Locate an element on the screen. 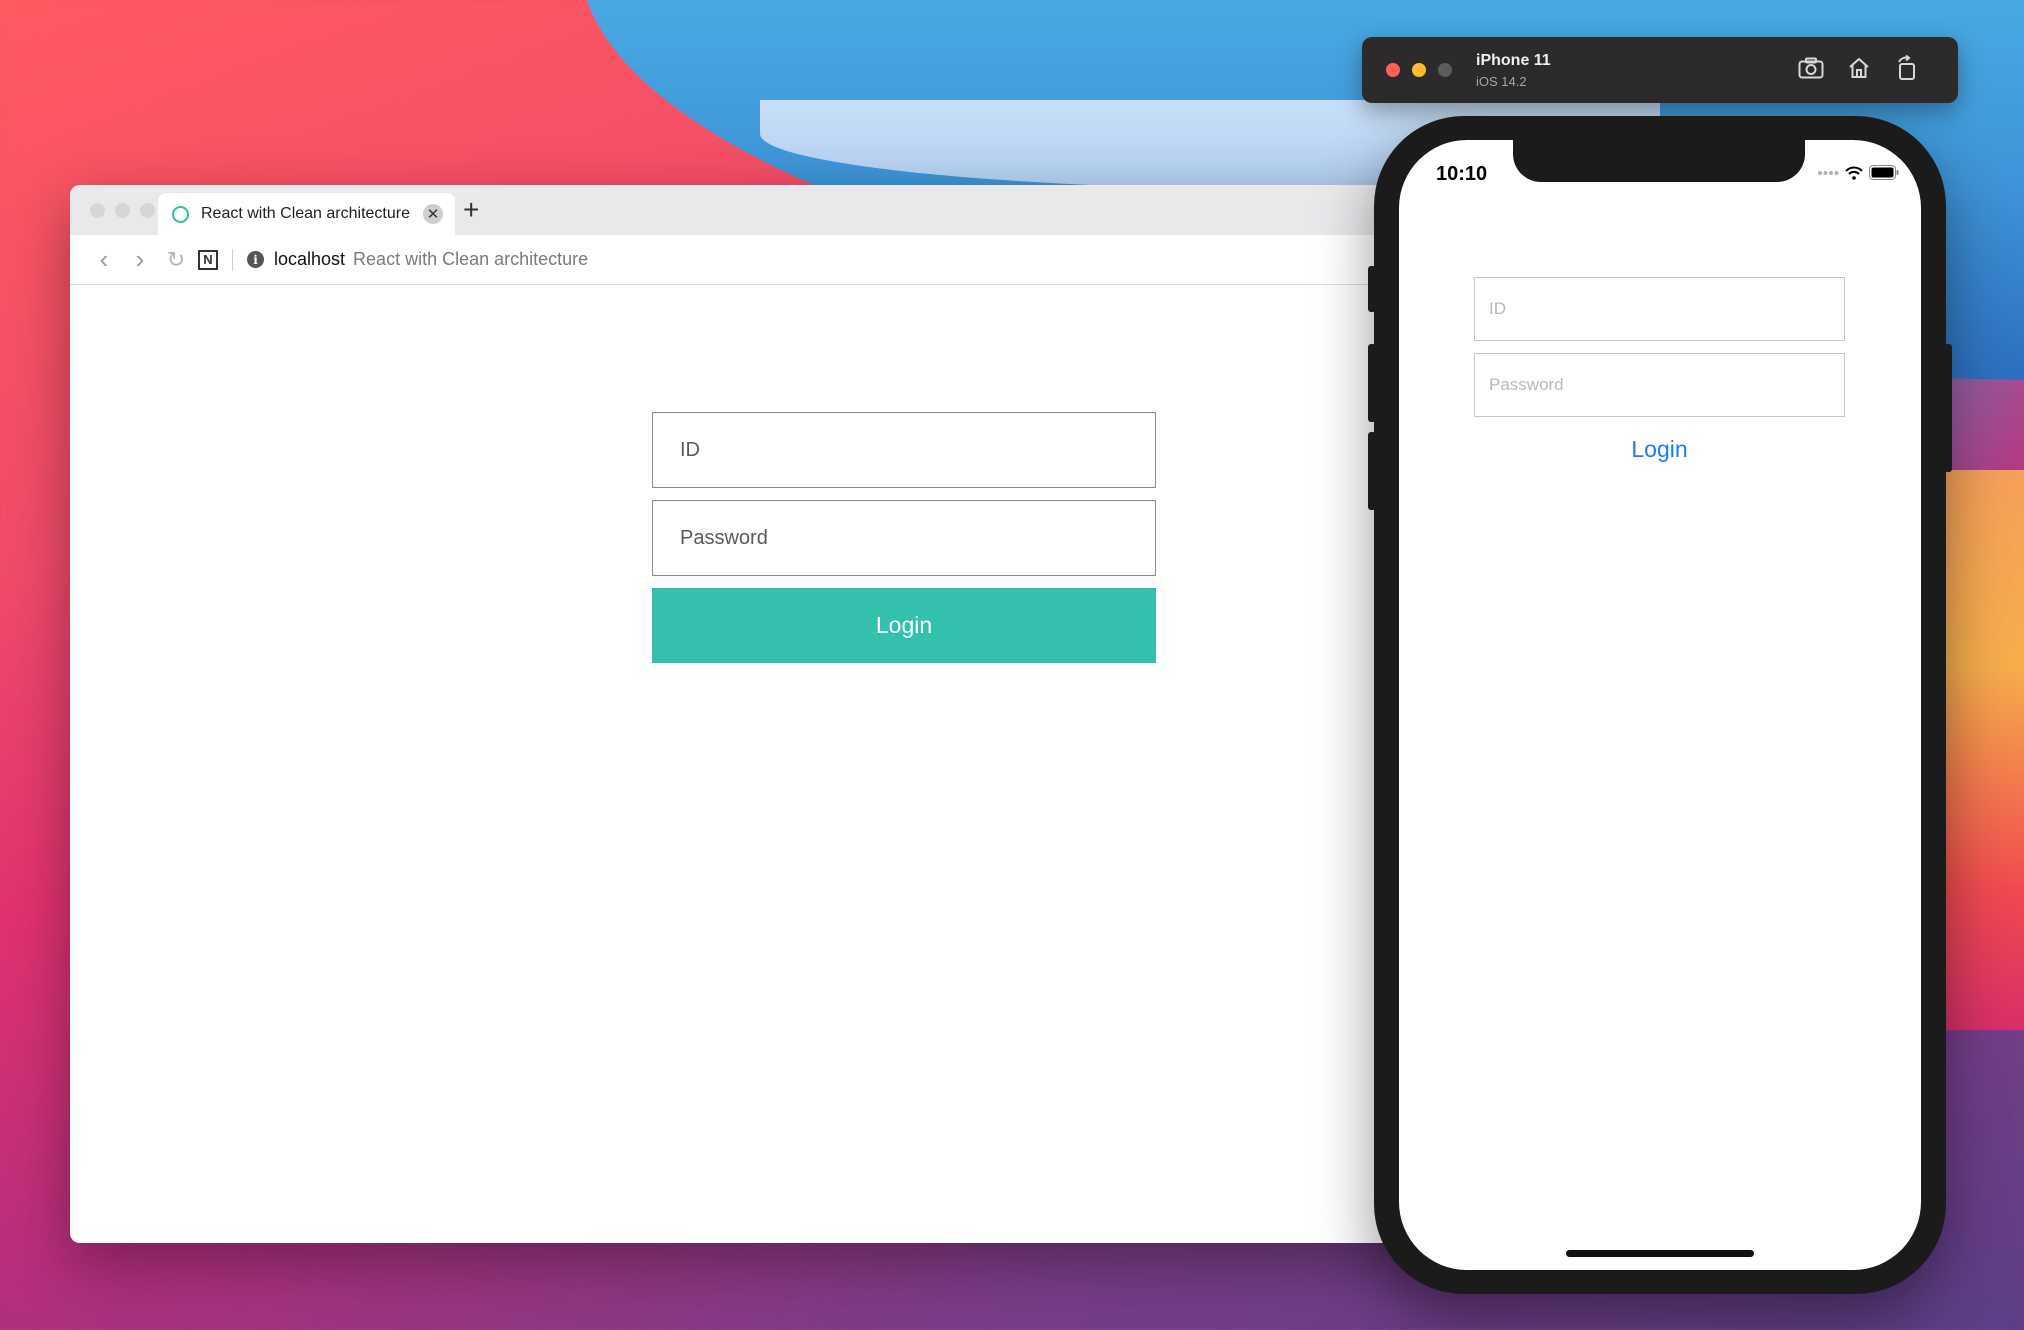 This screenshot has width=2024, height=1330. simulator-titlebar: iPhone 11 iOS 14.2 is located at coordinates (1660, 70).